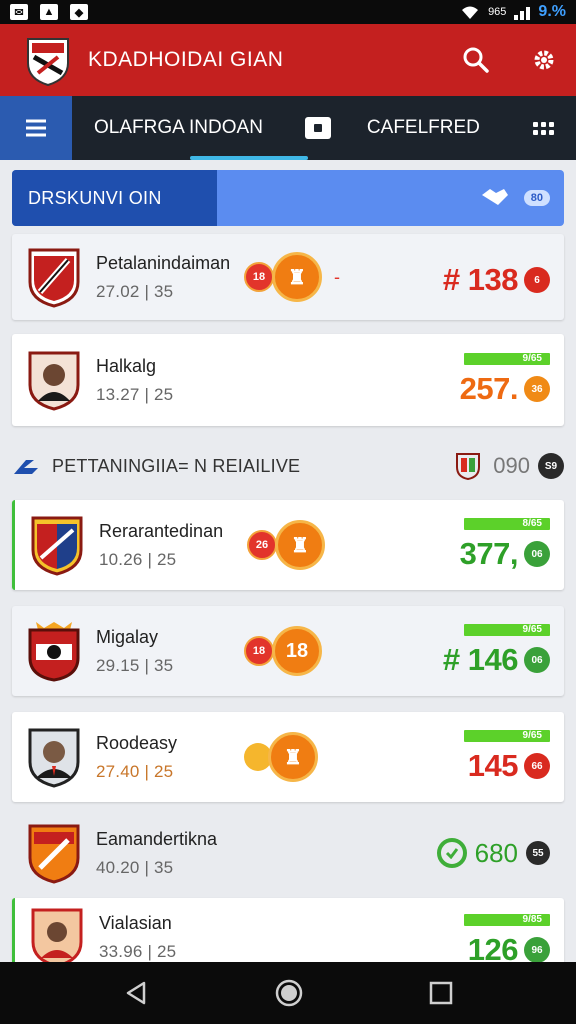  Describe the element at coordinates (522, 12) in the screenshot. I see `cell-signal-icon` at that location.